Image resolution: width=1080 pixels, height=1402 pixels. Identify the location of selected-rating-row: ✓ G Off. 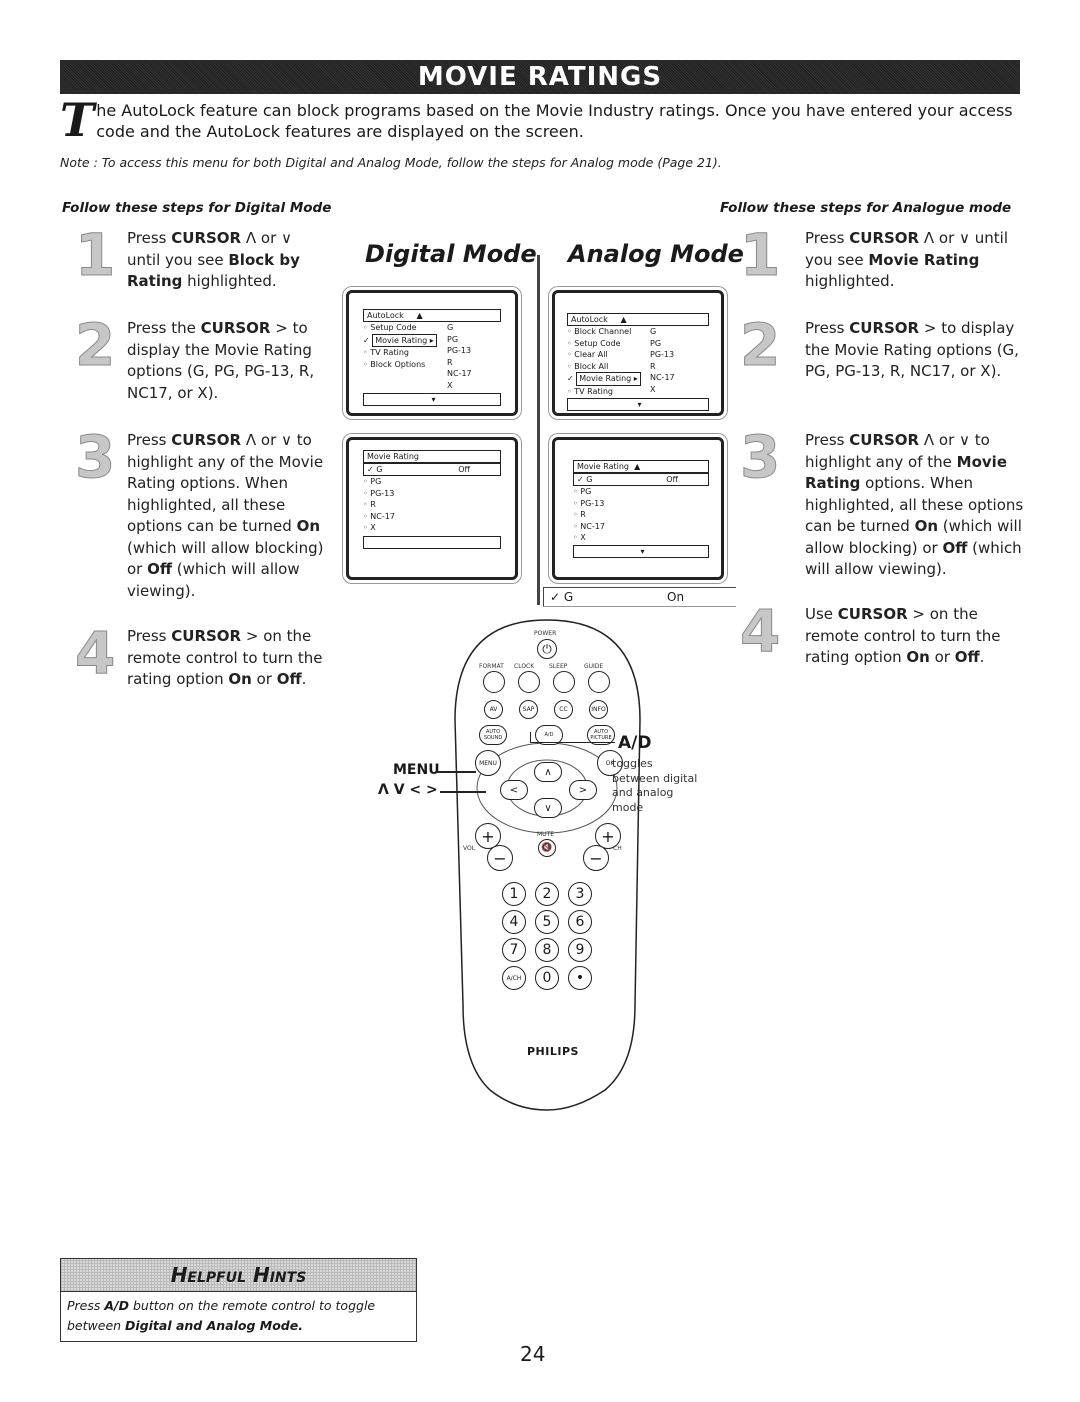
(432, 469).